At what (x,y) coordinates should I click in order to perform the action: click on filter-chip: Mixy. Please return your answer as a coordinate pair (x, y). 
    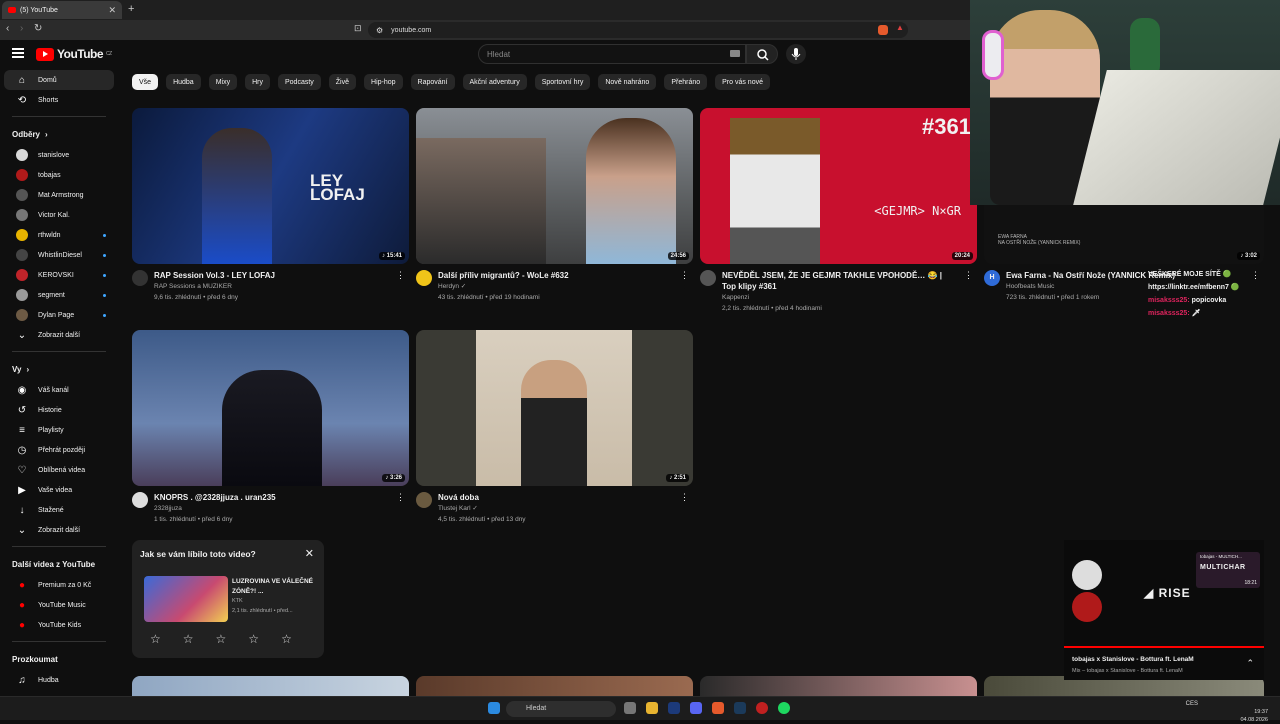
    Looking at the image, I should click on (223, 82).